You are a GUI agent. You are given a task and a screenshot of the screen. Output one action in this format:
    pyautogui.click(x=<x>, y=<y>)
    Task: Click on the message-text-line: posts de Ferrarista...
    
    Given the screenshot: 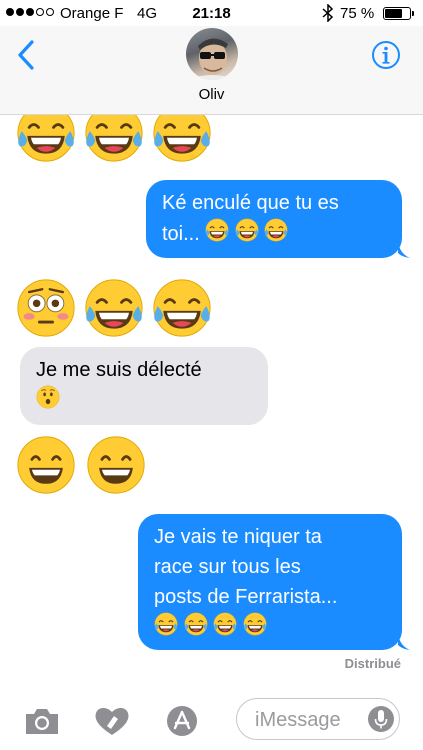 What is the action you would take?
    pyautogui.click(x=246, y=597)
    